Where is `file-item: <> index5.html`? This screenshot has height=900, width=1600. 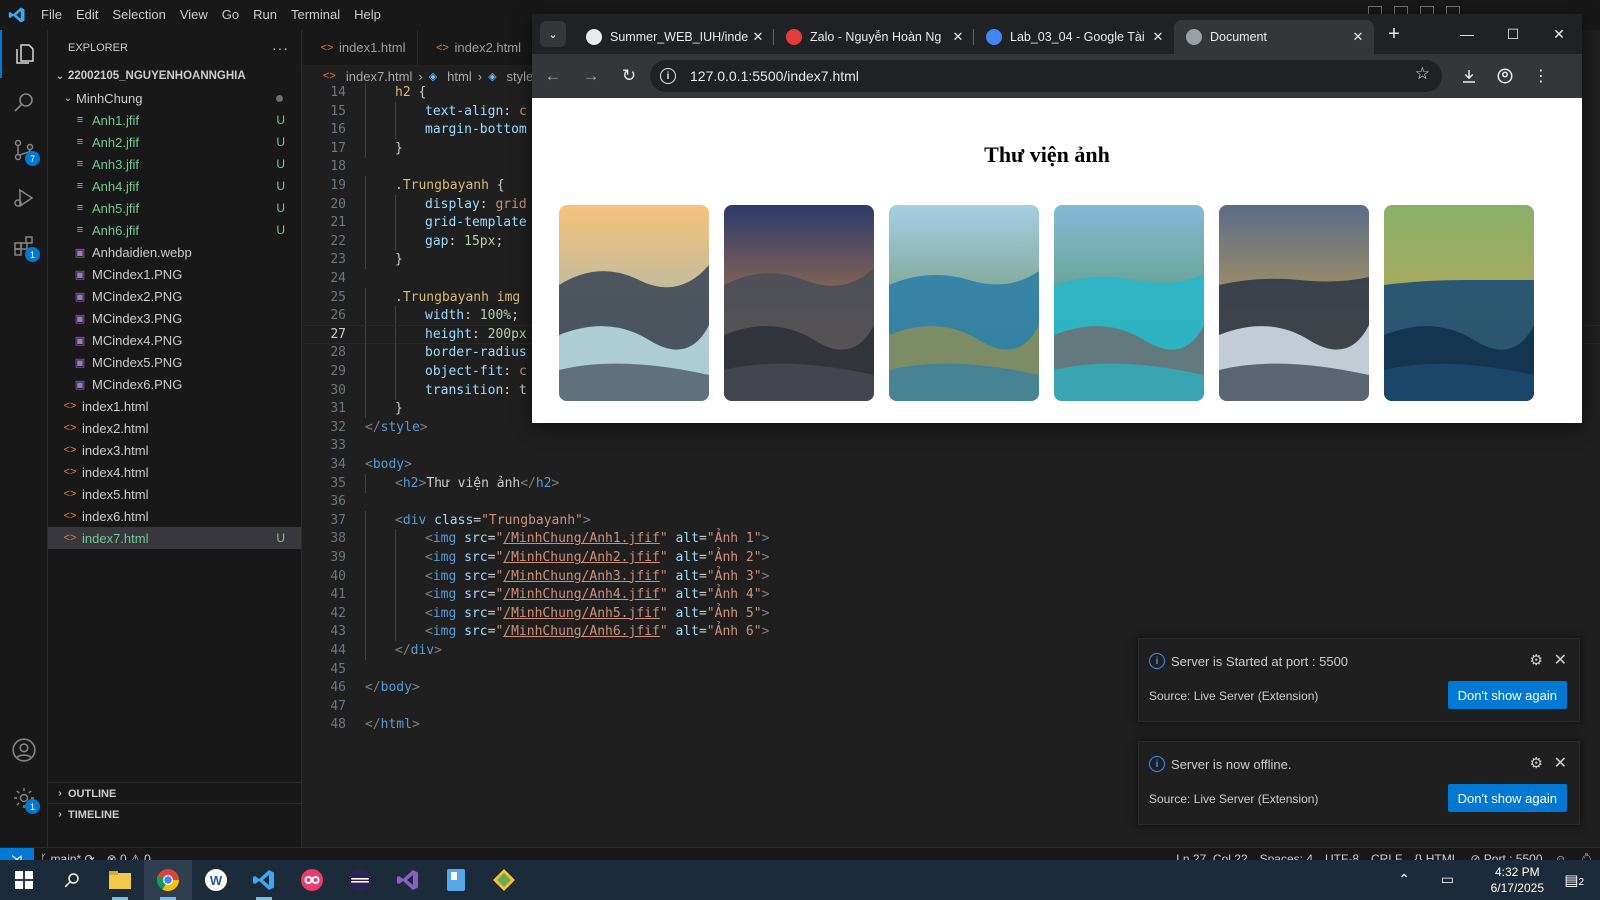 file-item: <> index5.html is located at coordinates (174, 494).